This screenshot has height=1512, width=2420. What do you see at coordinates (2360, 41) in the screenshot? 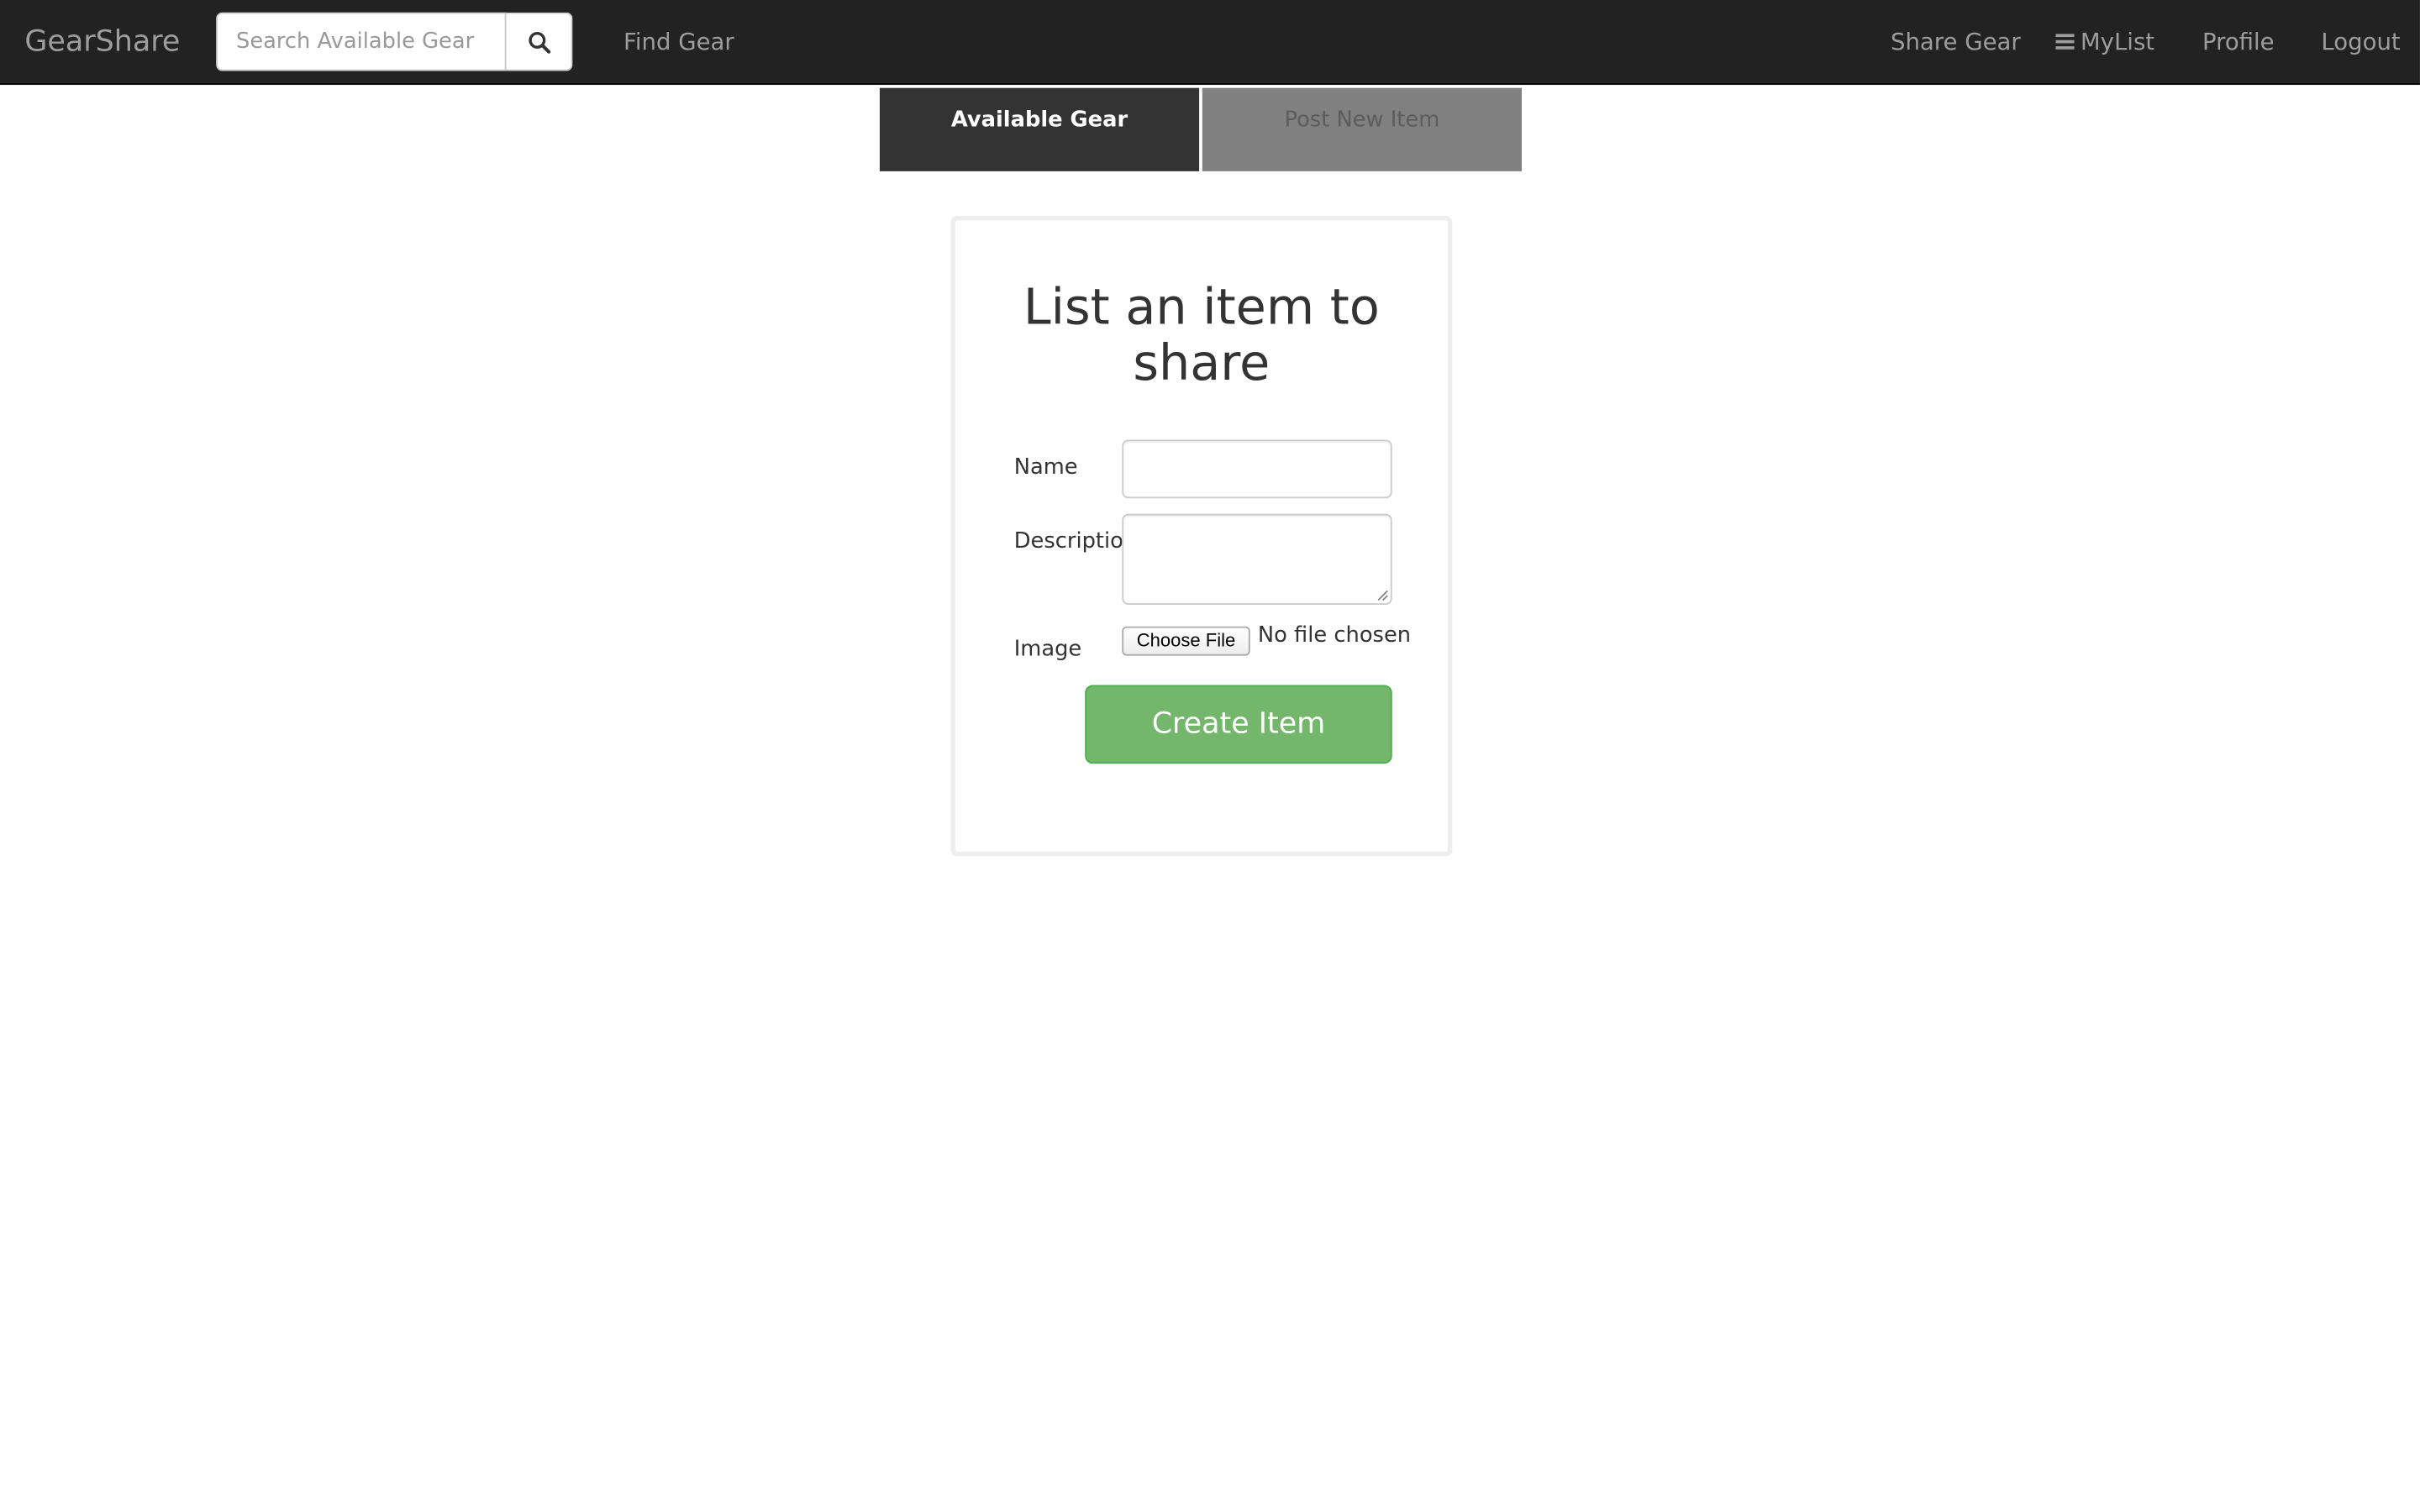
I see `nav-logout: Logout` at bounding box center [2360, 41].